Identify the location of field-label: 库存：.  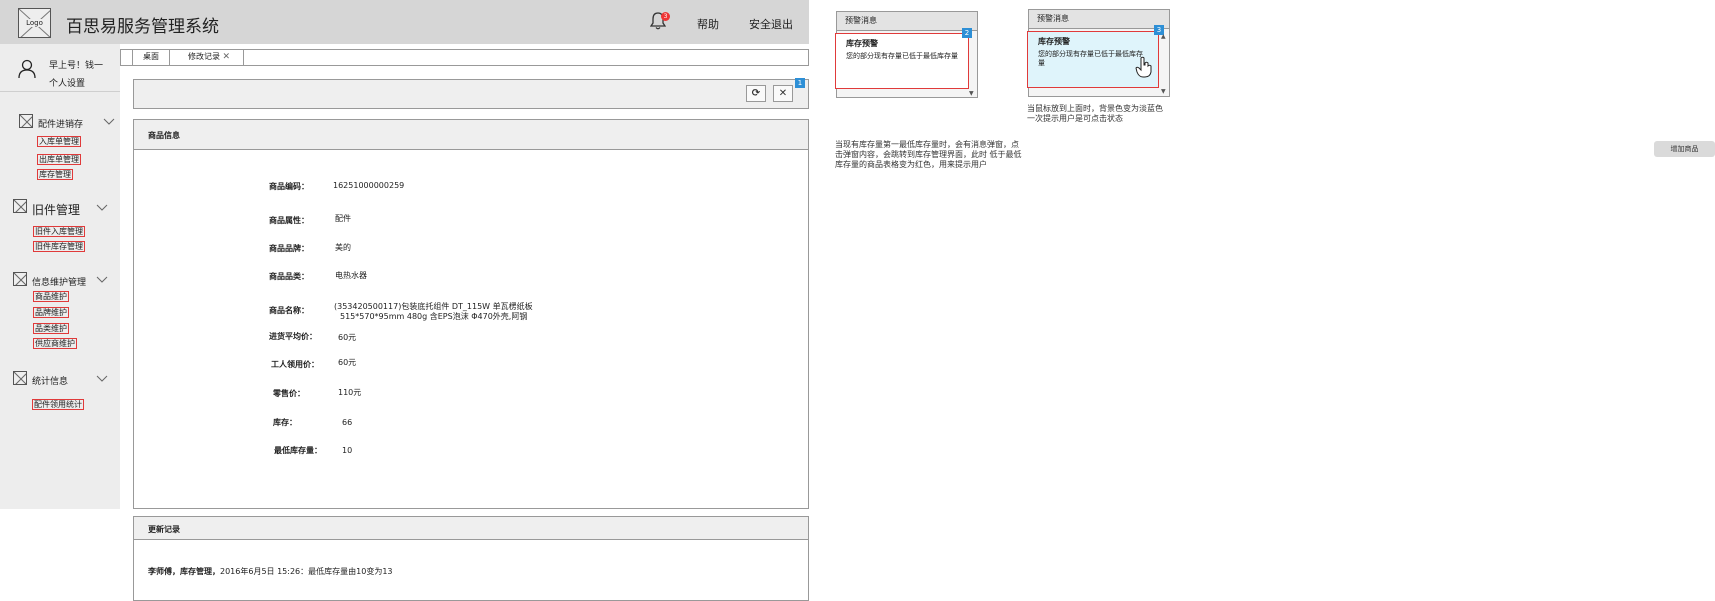
(285, 422).